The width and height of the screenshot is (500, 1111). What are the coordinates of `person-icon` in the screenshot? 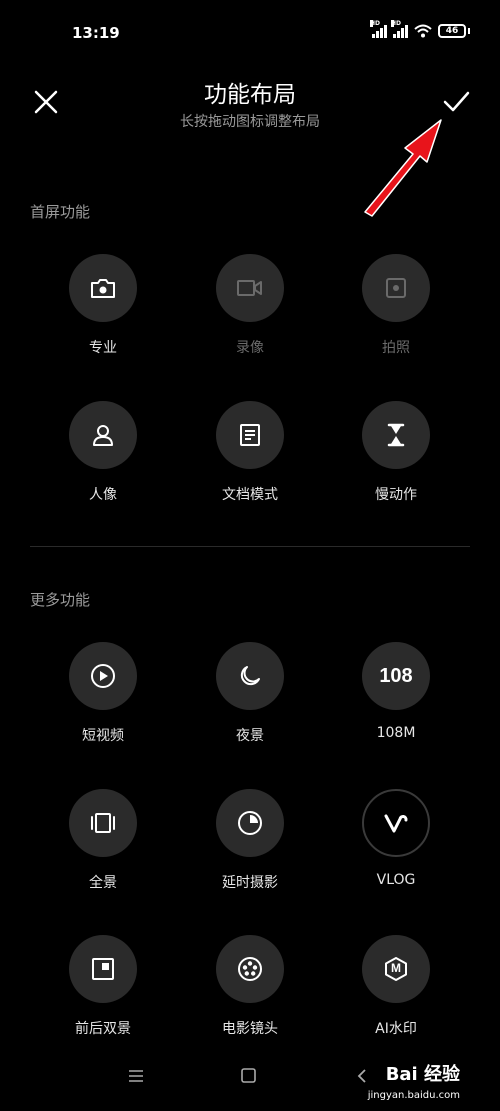 It's located at (103, 435).